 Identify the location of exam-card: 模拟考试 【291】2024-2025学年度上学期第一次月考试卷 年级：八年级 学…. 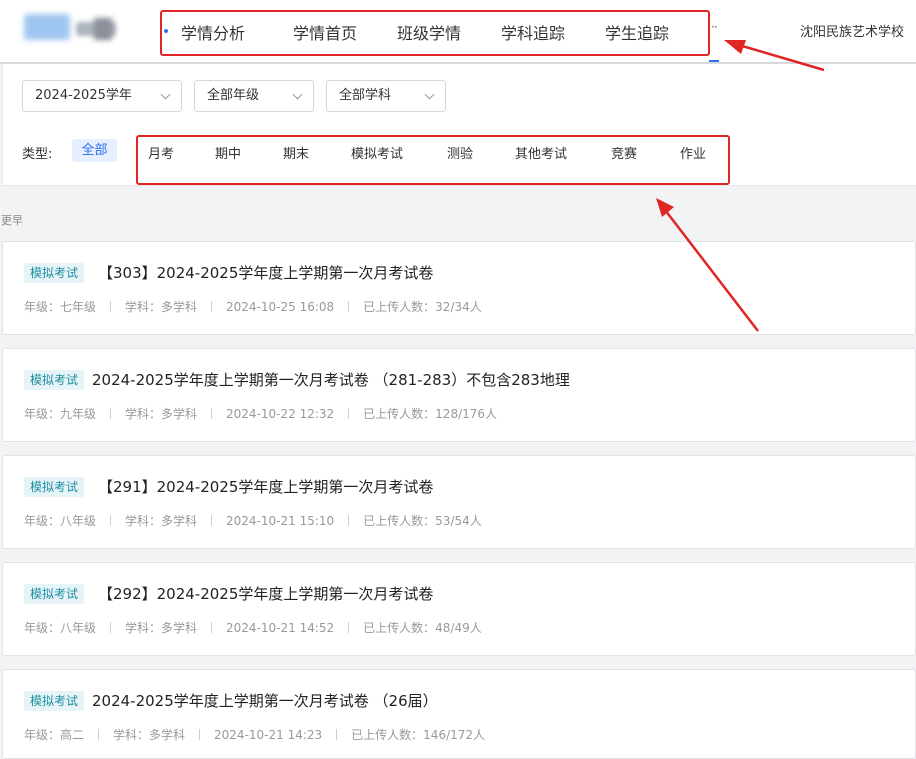
(459, 502).